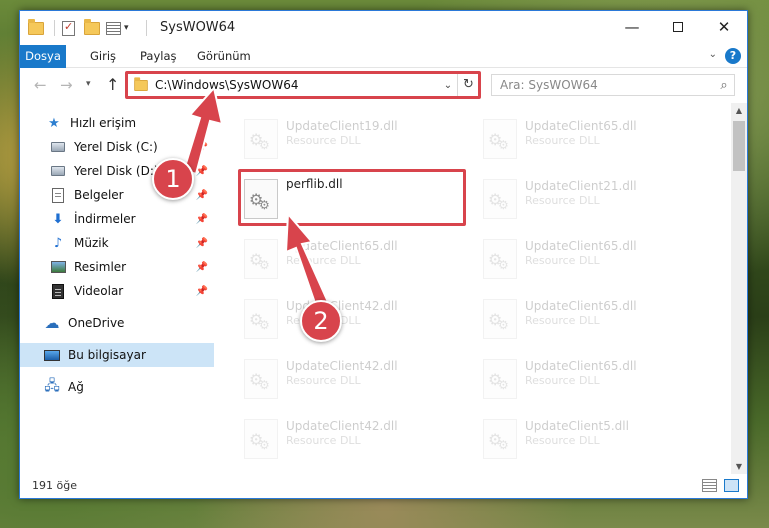 This screenshot has height=528, width=769. Describe the element at coordinates (100, 267) in the screenshot. I see `sidebar-item-label: Resimler` at that location.